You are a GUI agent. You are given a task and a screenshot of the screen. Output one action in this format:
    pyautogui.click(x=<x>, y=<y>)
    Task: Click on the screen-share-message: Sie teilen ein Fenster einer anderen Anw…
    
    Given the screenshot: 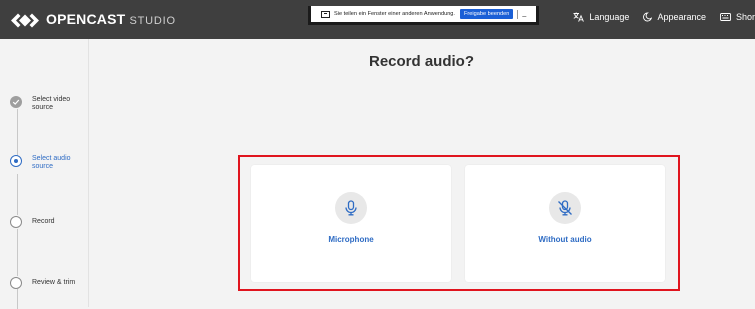 What is the action you would take?
    pyautogui.click(x=394, y=14)
    